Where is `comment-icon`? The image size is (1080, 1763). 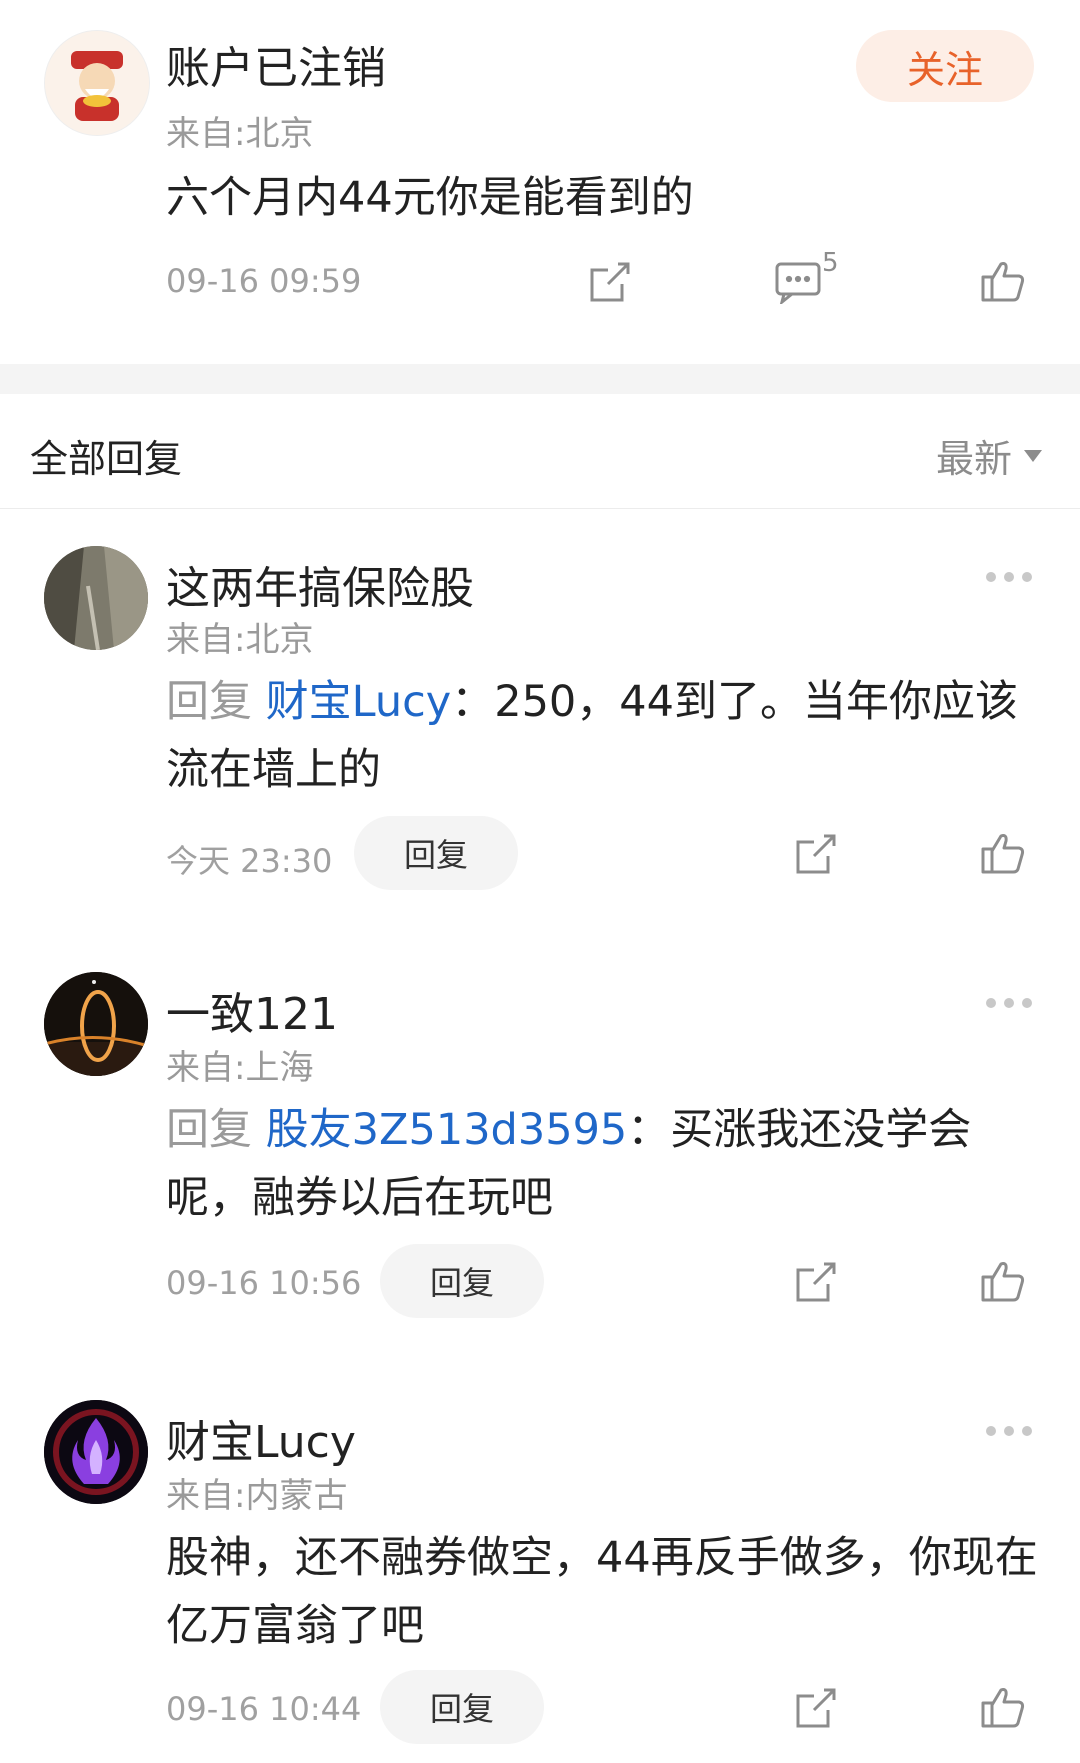 comment-icon is located at coordinates (798, 281).